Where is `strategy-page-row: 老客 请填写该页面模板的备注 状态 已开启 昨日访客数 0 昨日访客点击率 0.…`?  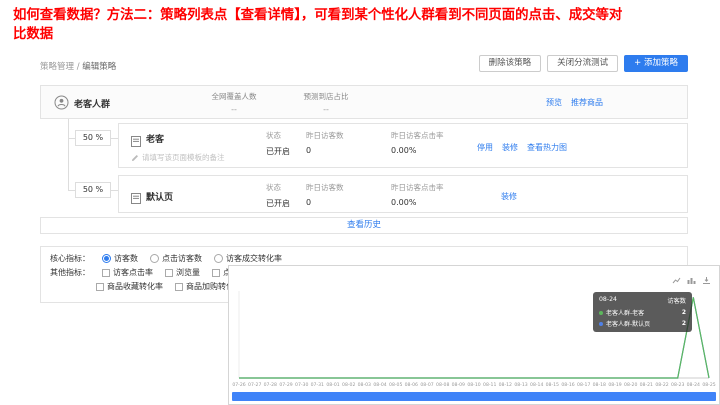
strategy-page-row: 老客 请填写该页面模板的备注 状态 已开启 昨日访客数 0 昨日访客点击率 0.… is located at coordinates (403, 145).